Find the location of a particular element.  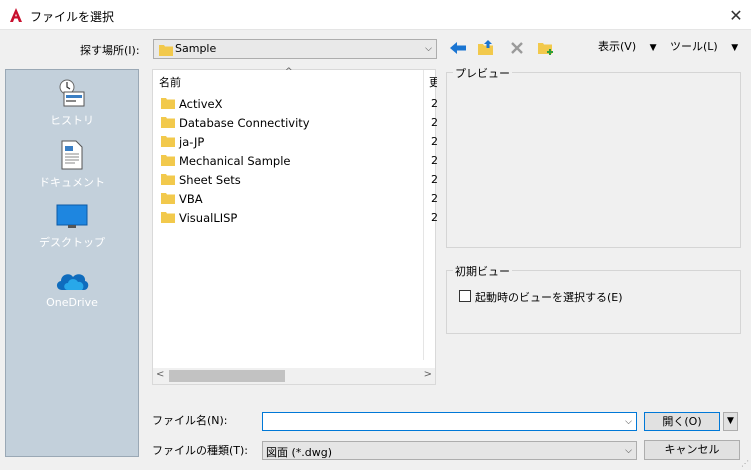

resize-grip-icon: ⋰ is located at coordinates (745, 463).